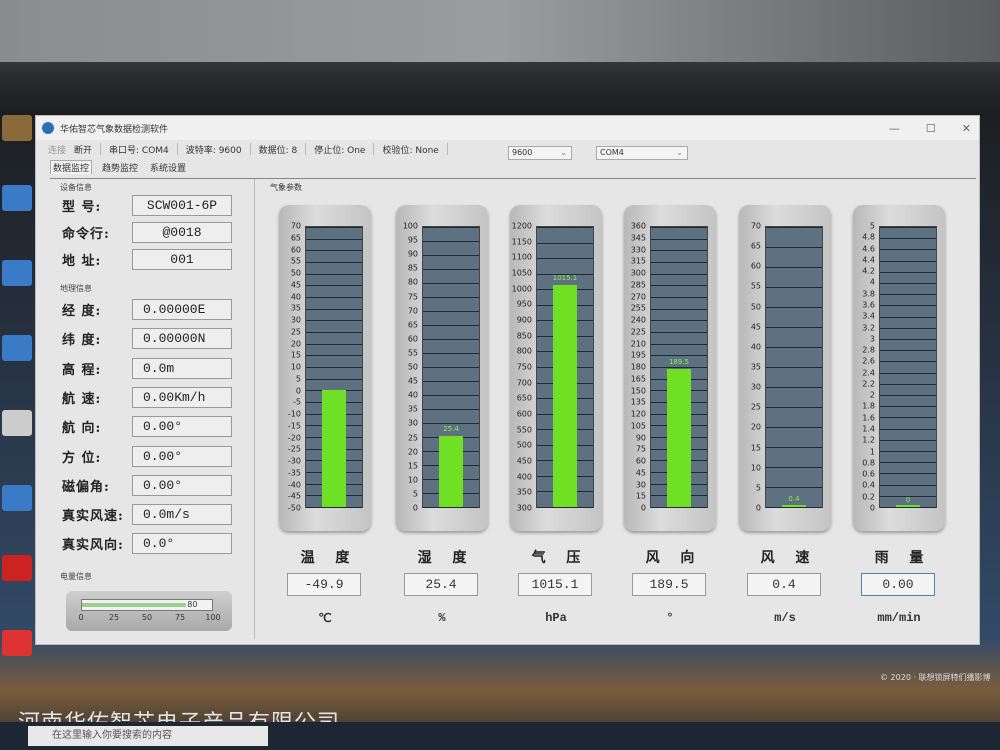 Image resolution: width=1000 pixels, height=750 pixels. What do you see at coordinates (640, 437) in the screenshot?
I see `gauge-tick-label: 90` at bounding box center [640, 437].